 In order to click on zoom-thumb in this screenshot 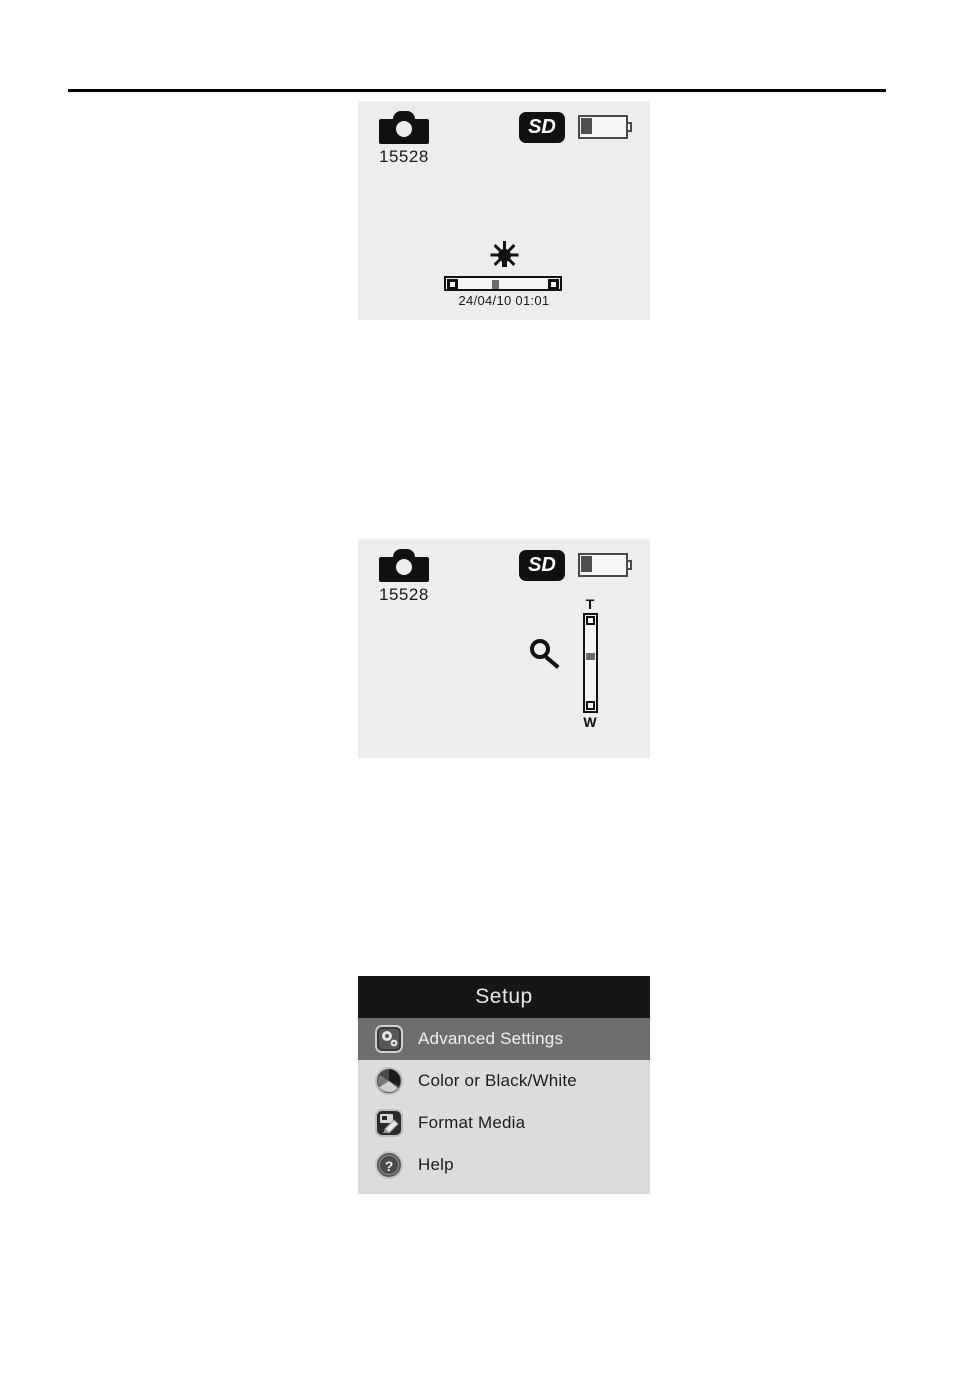, I will do `click(590, 656)`.